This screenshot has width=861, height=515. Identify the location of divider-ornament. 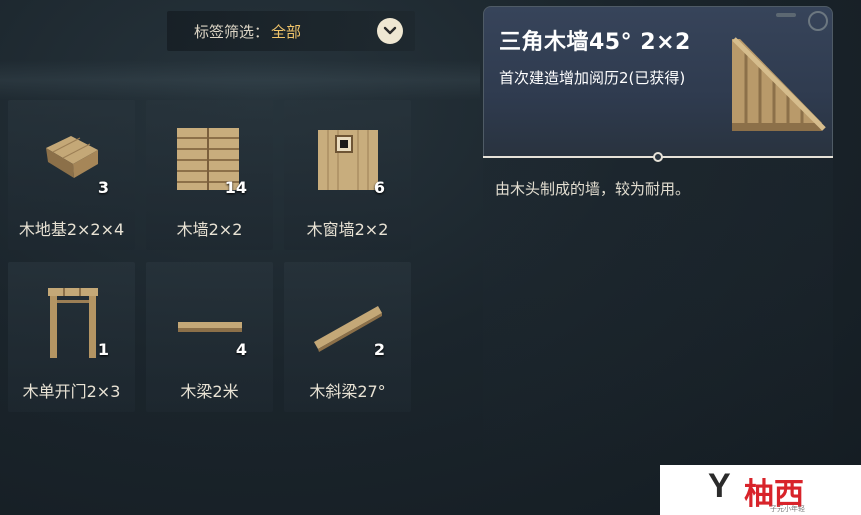
(658, 157).